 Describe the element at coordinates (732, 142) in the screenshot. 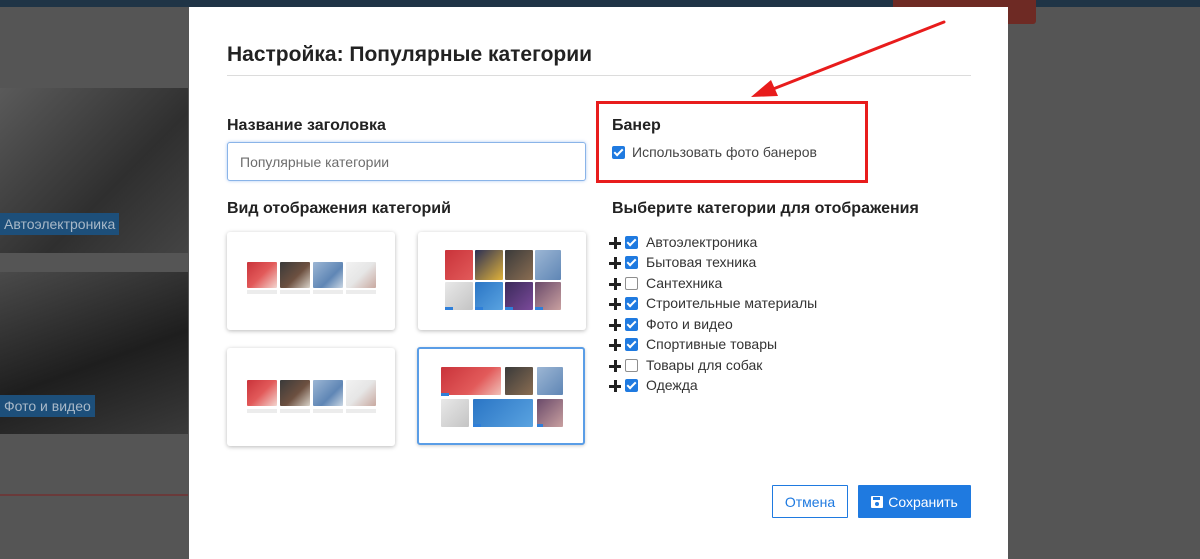

I see `annotation-highlight-box` at that location.